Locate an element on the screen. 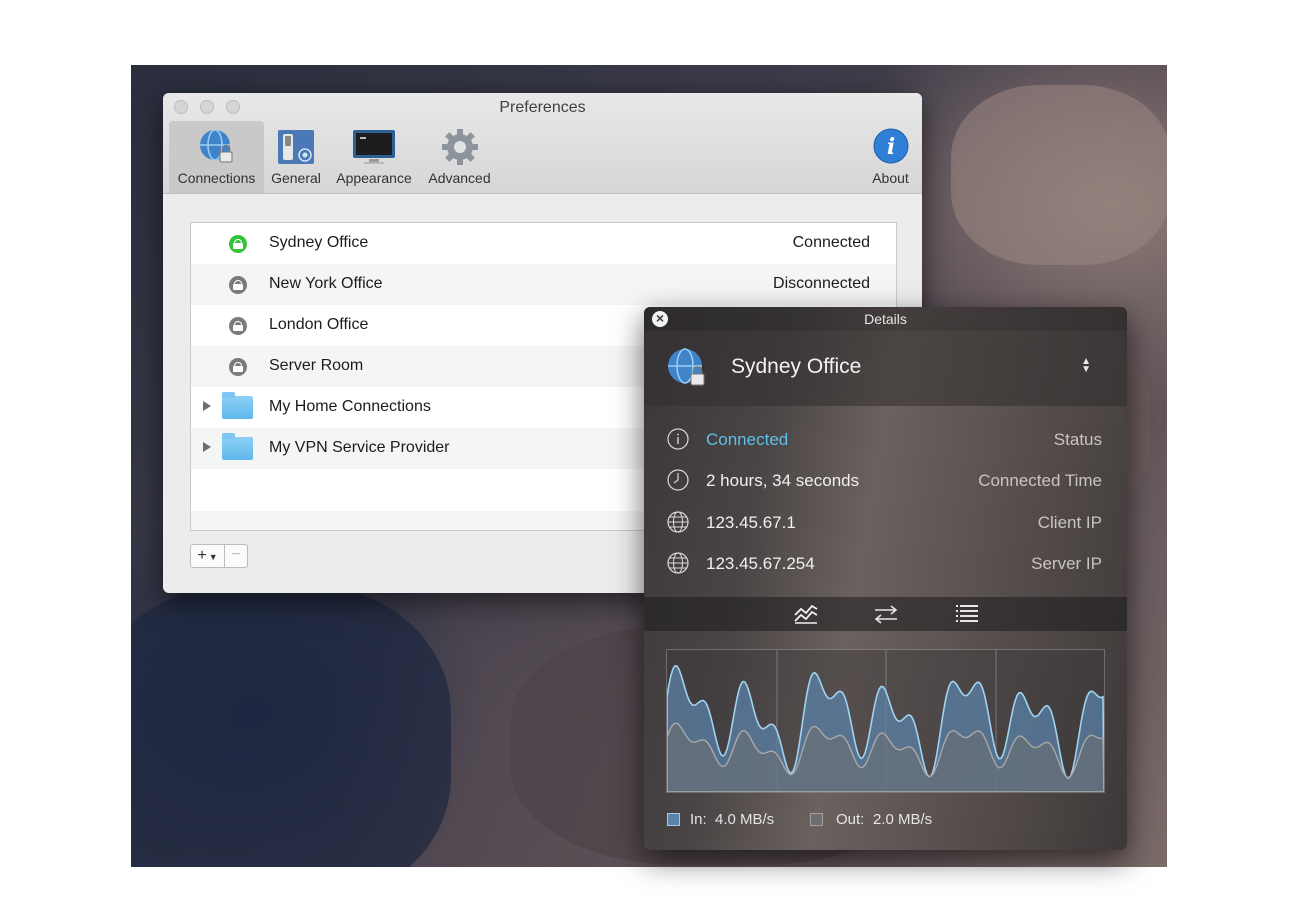  in-label: In: is located at coordinates (698, 819).